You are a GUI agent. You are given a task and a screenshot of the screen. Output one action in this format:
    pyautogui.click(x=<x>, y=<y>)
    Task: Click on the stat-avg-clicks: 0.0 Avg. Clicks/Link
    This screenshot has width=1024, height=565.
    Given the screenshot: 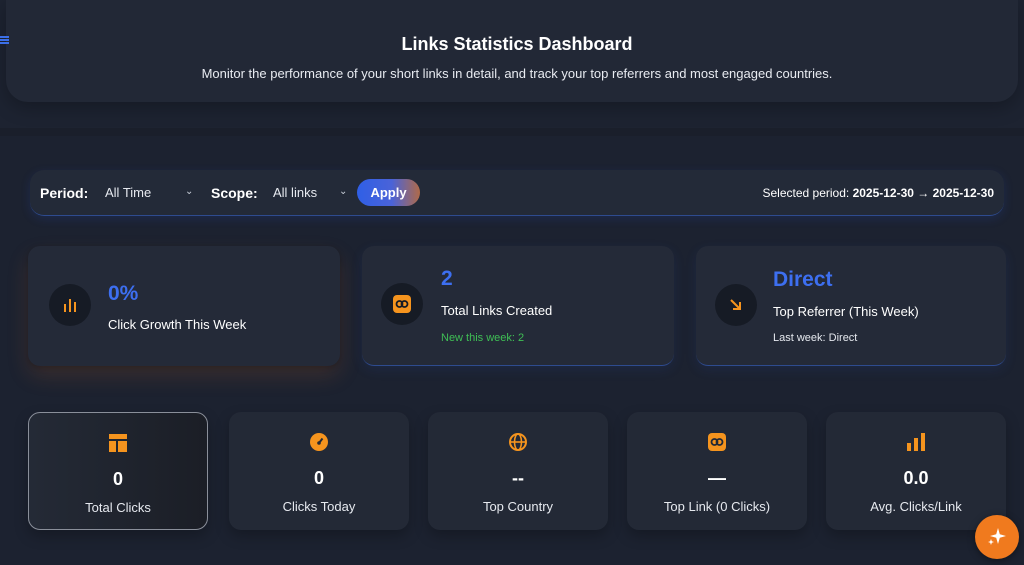 What is the action you would take?
    pyautogui.click(x=916, y=471)
    